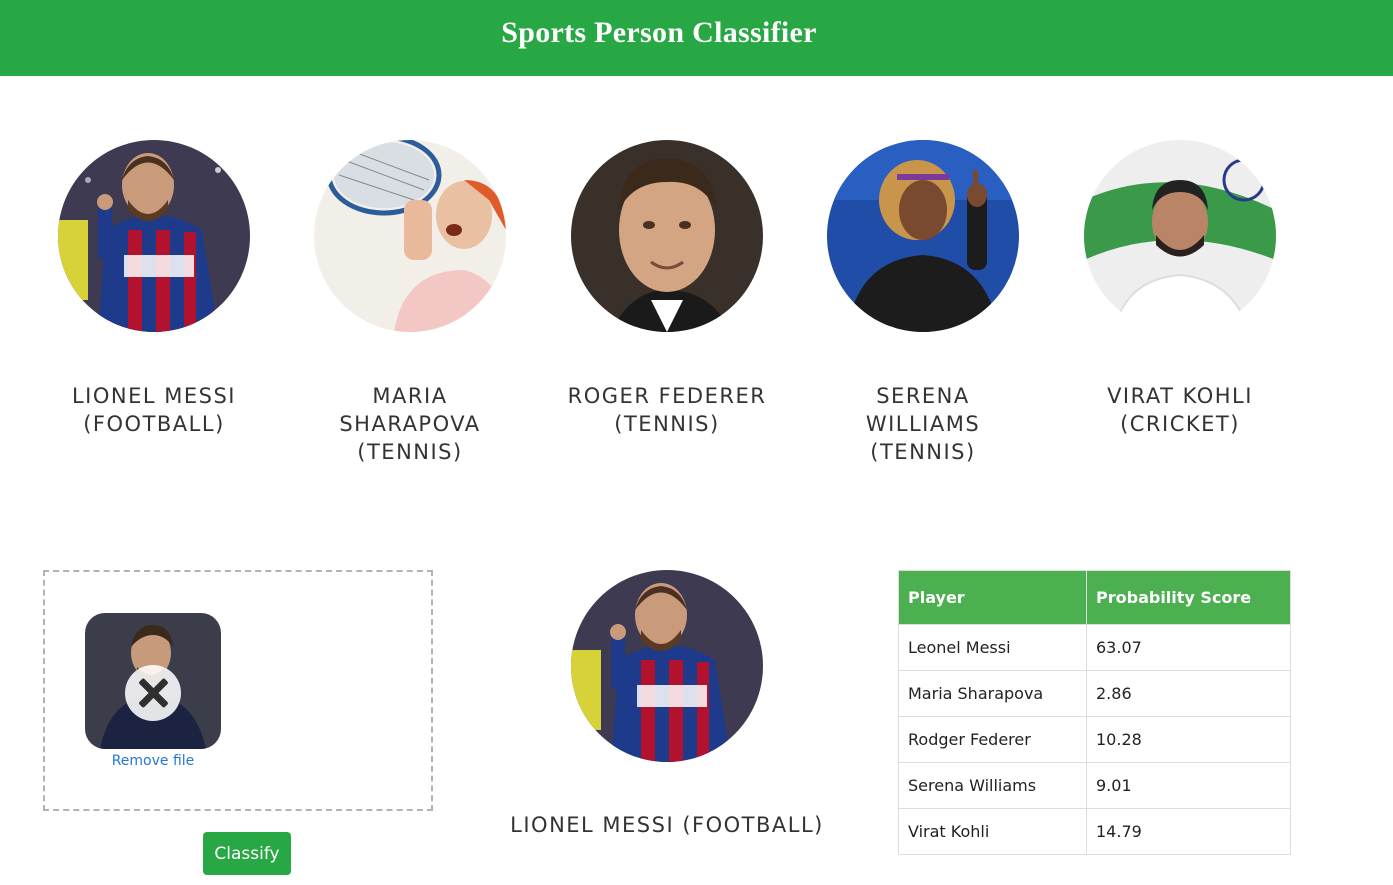 The image size is (1393, 885). What do you see at coordinates (992, 831) in the screenshot?
I see `player-cell: Virat Kohli` at bounding box center [992, 831].